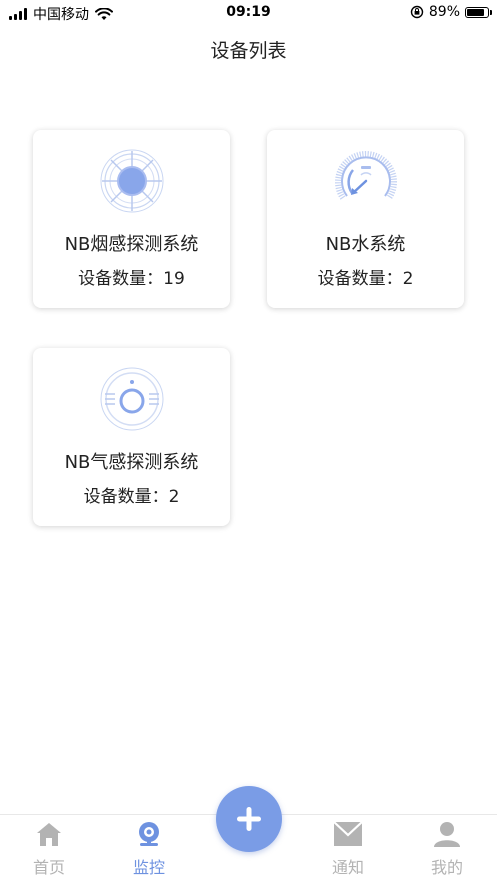  I want to click on device-count: 设备数量：19, so click(131, 279).